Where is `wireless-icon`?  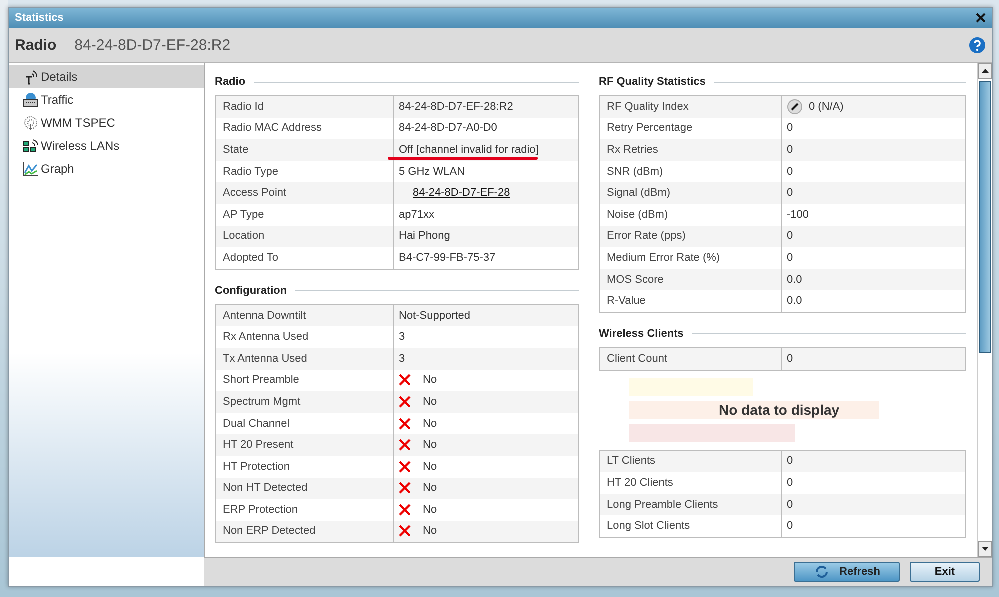 wireless-icon is located at coordinates (31, 122).